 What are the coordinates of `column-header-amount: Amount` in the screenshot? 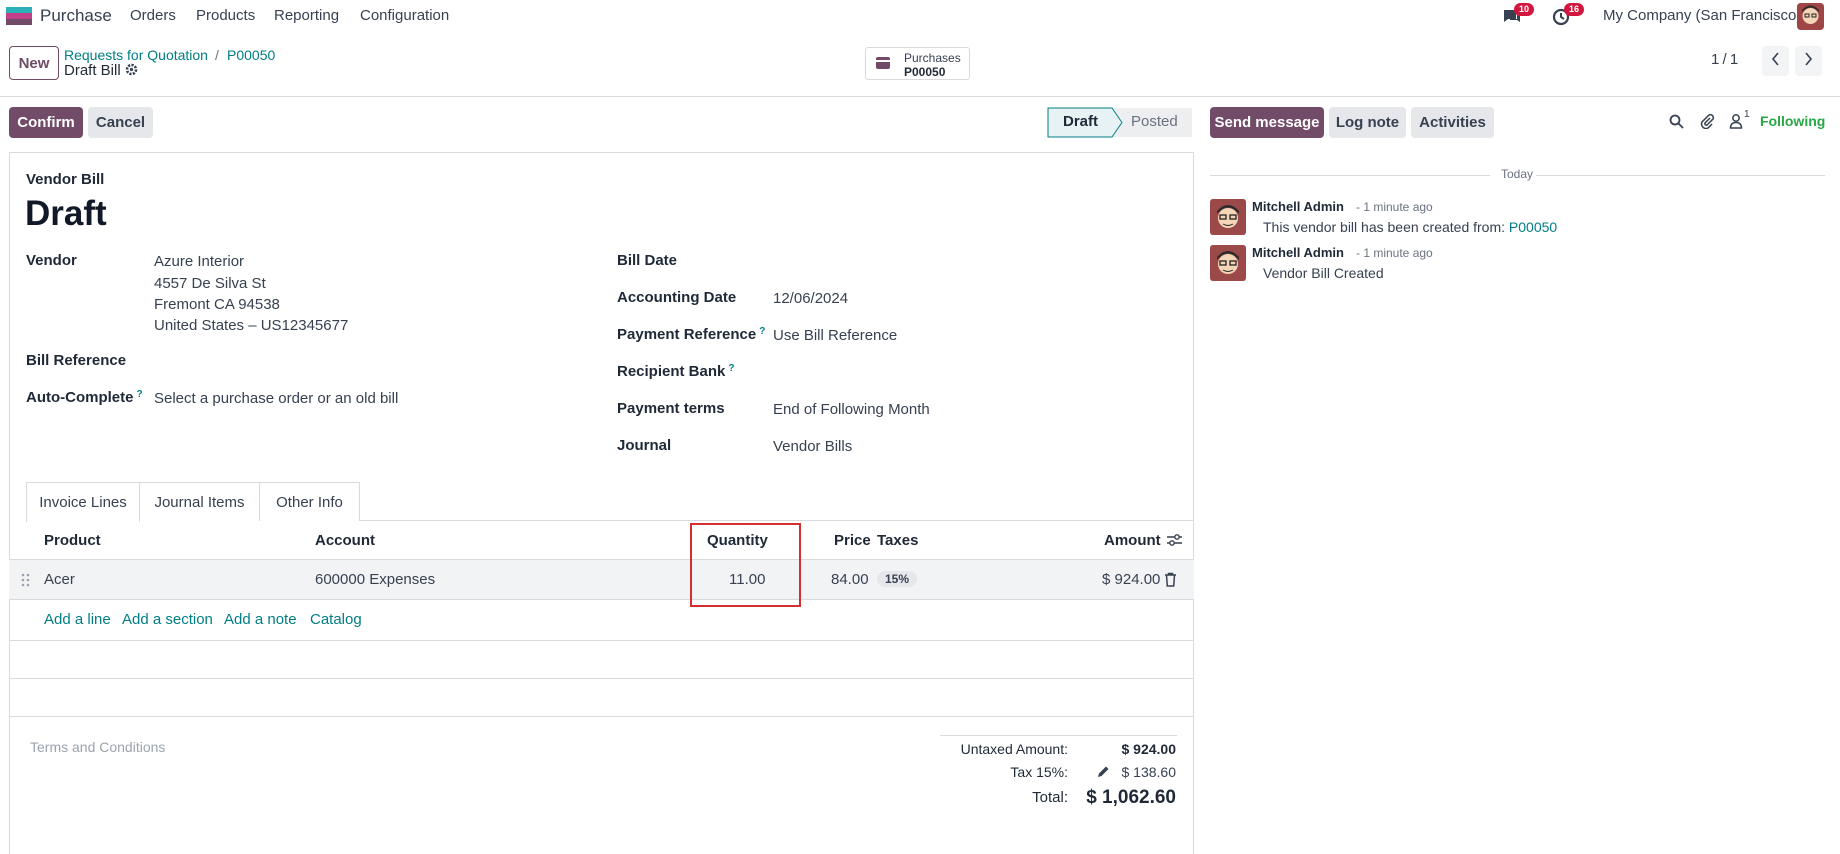 It's located at (1132, 540).